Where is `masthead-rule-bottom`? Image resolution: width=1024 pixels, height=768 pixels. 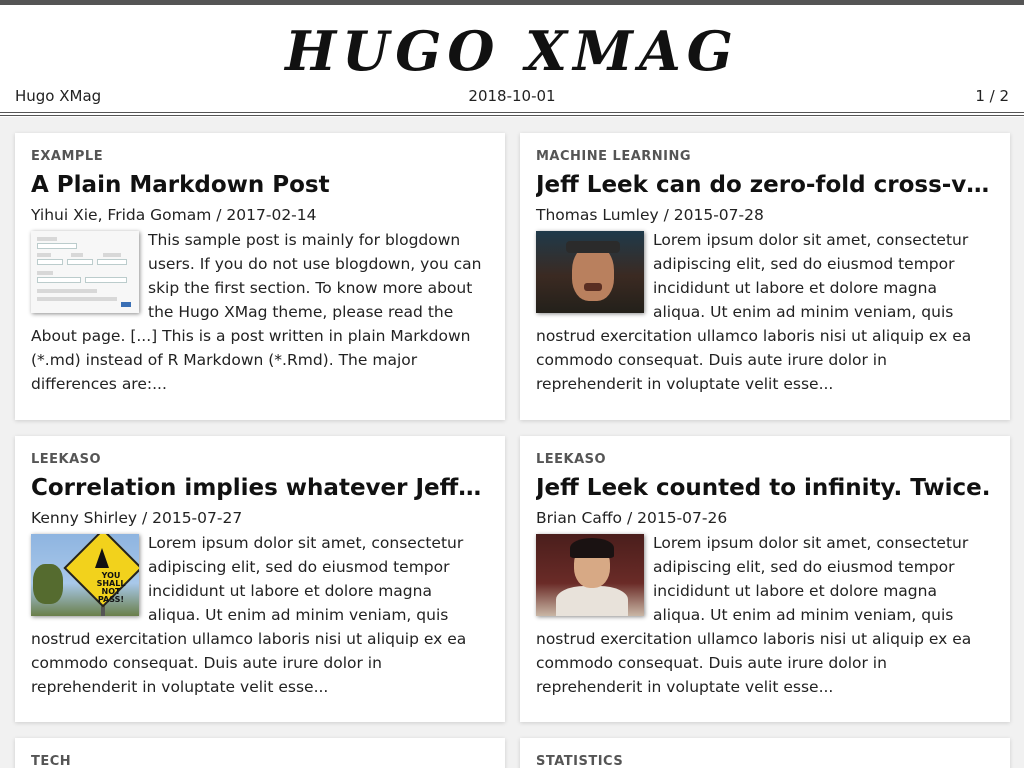 masthead-rule-bottom is located at coordinates (512, 115).